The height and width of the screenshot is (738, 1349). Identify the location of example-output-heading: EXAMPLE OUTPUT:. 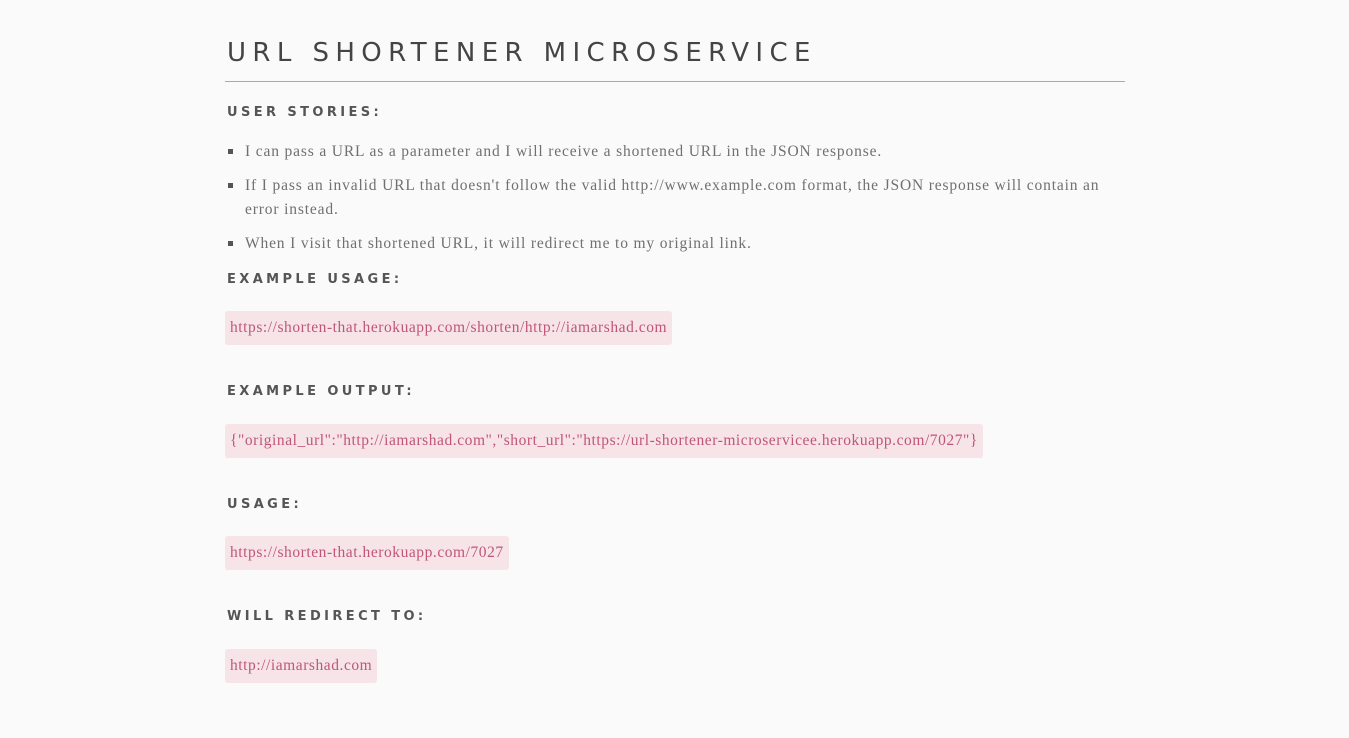
(321, 391).